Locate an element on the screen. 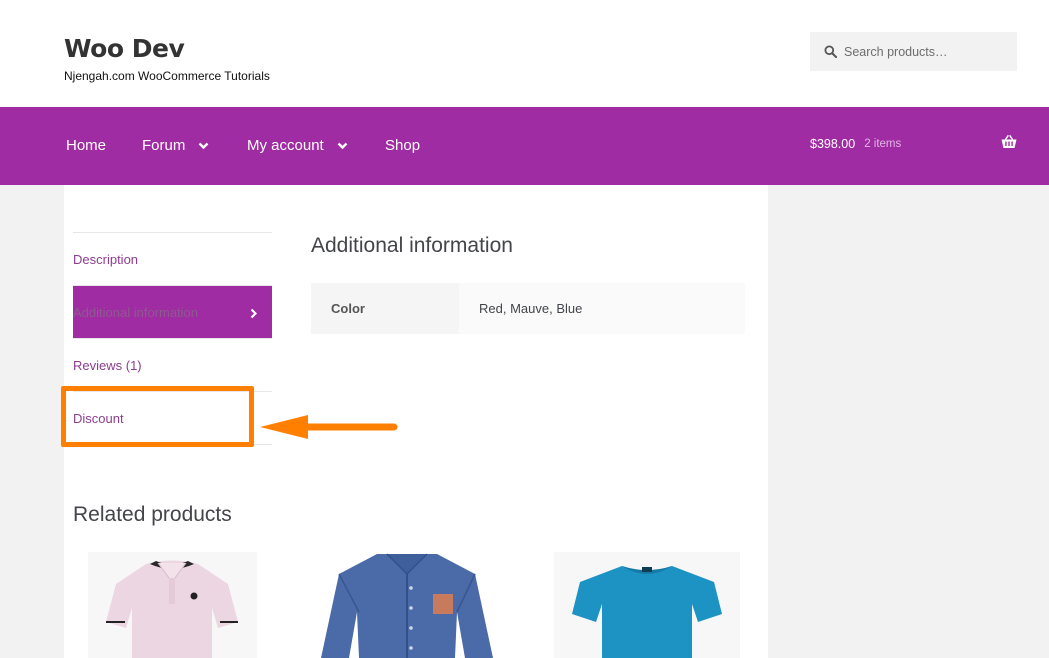 The height and width of the screenshot is (658, 1049). highlight-annotation-box is located at coordinates (157, 416).